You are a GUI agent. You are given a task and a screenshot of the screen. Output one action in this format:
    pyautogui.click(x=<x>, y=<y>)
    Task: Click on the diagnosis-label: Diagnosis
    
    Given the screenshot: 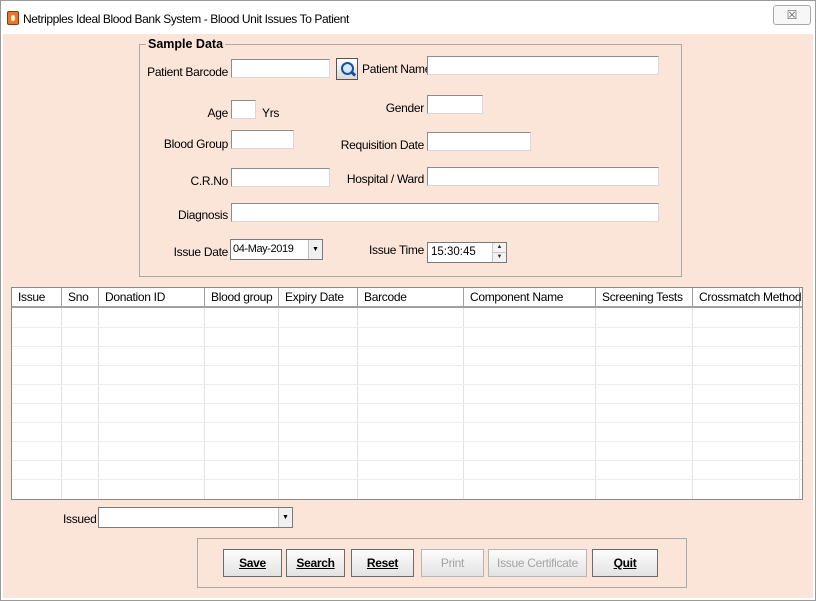 What is the action you would take?
    pyautogui.click(x=203, y=215)
    